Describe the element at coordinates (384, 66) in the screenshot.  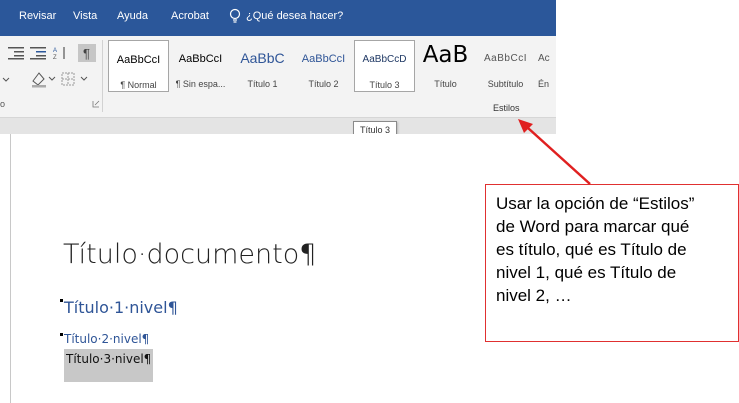
I see `style-titulo-3: AaBbCcD Título 3` at that location.